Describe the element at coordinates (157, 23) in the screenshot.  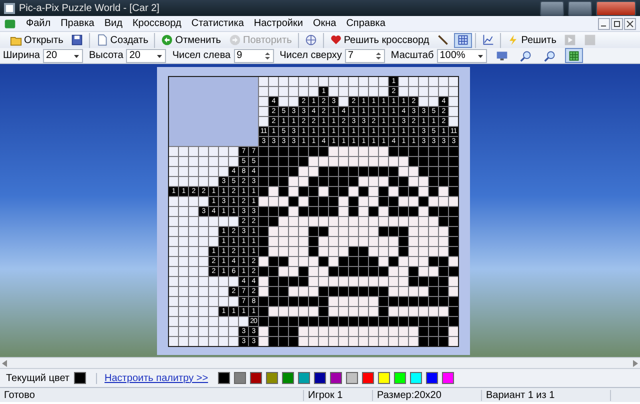
I see `menu-item: Кроссворд` at that location.